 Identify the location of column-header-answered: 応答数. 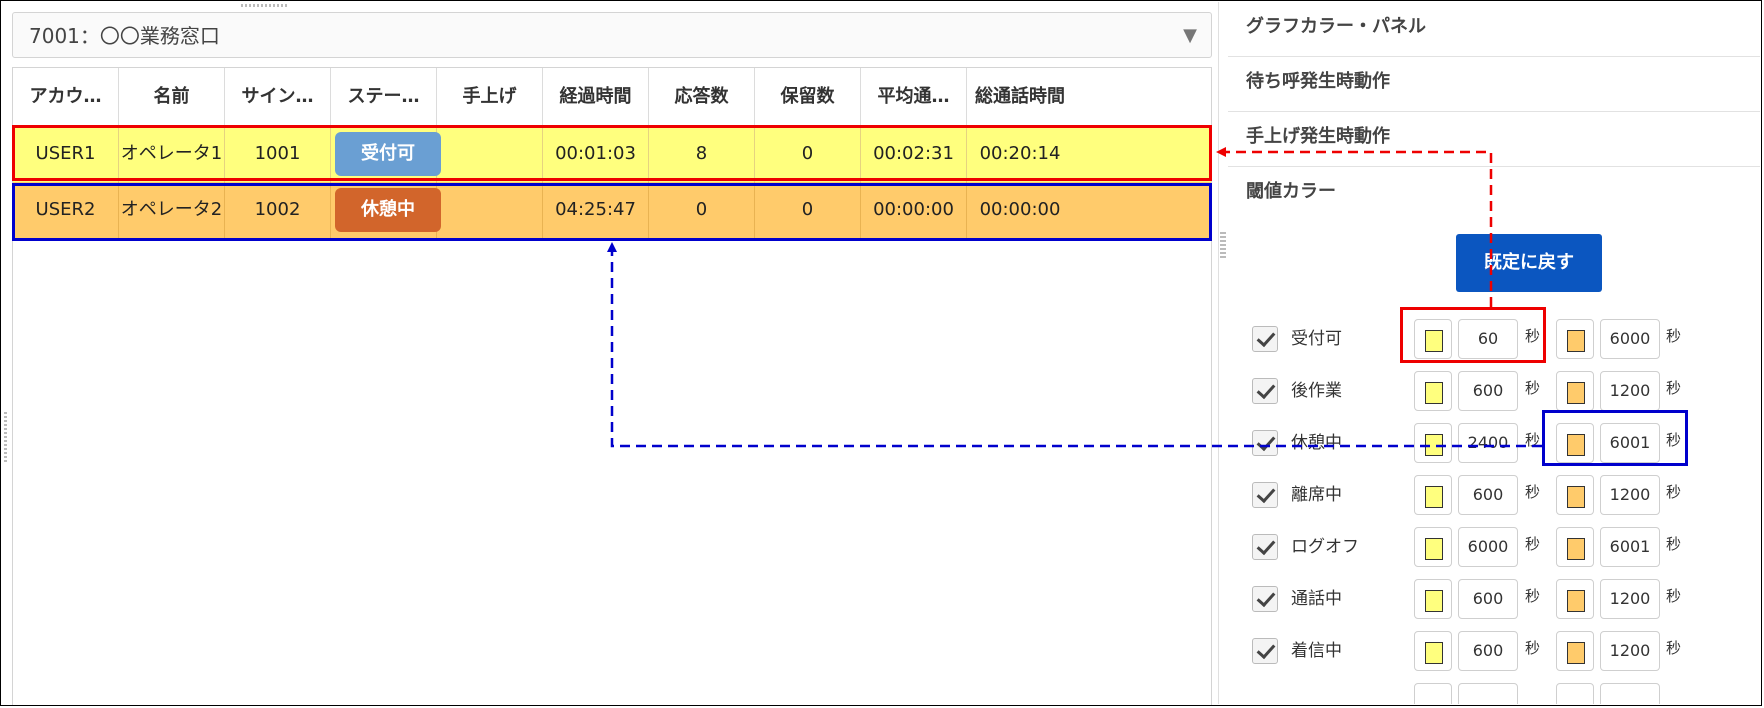
(702, 96).